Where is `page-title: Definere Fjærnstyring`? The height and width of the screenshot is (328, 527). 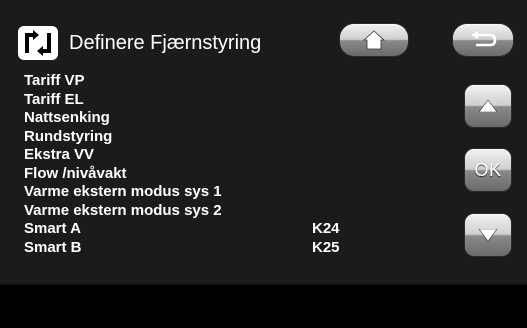 page-title: Definere Fjærnstyring is located at coordinates (165, 43).